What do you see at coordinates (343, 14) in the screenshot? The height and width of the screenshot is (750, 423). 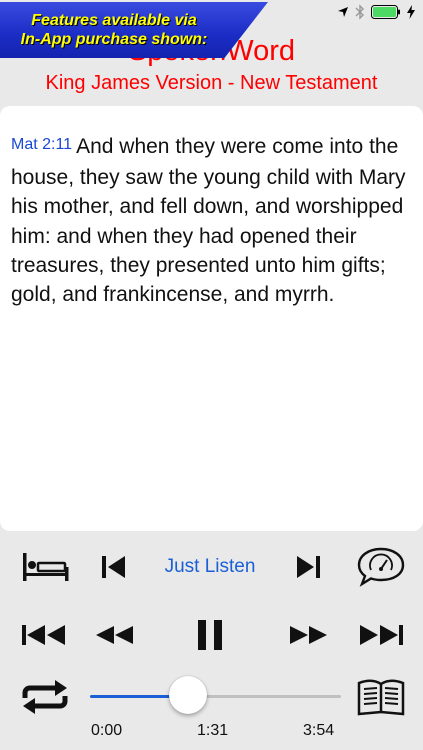 I see `location-icon` at bounding box center [343, 14].